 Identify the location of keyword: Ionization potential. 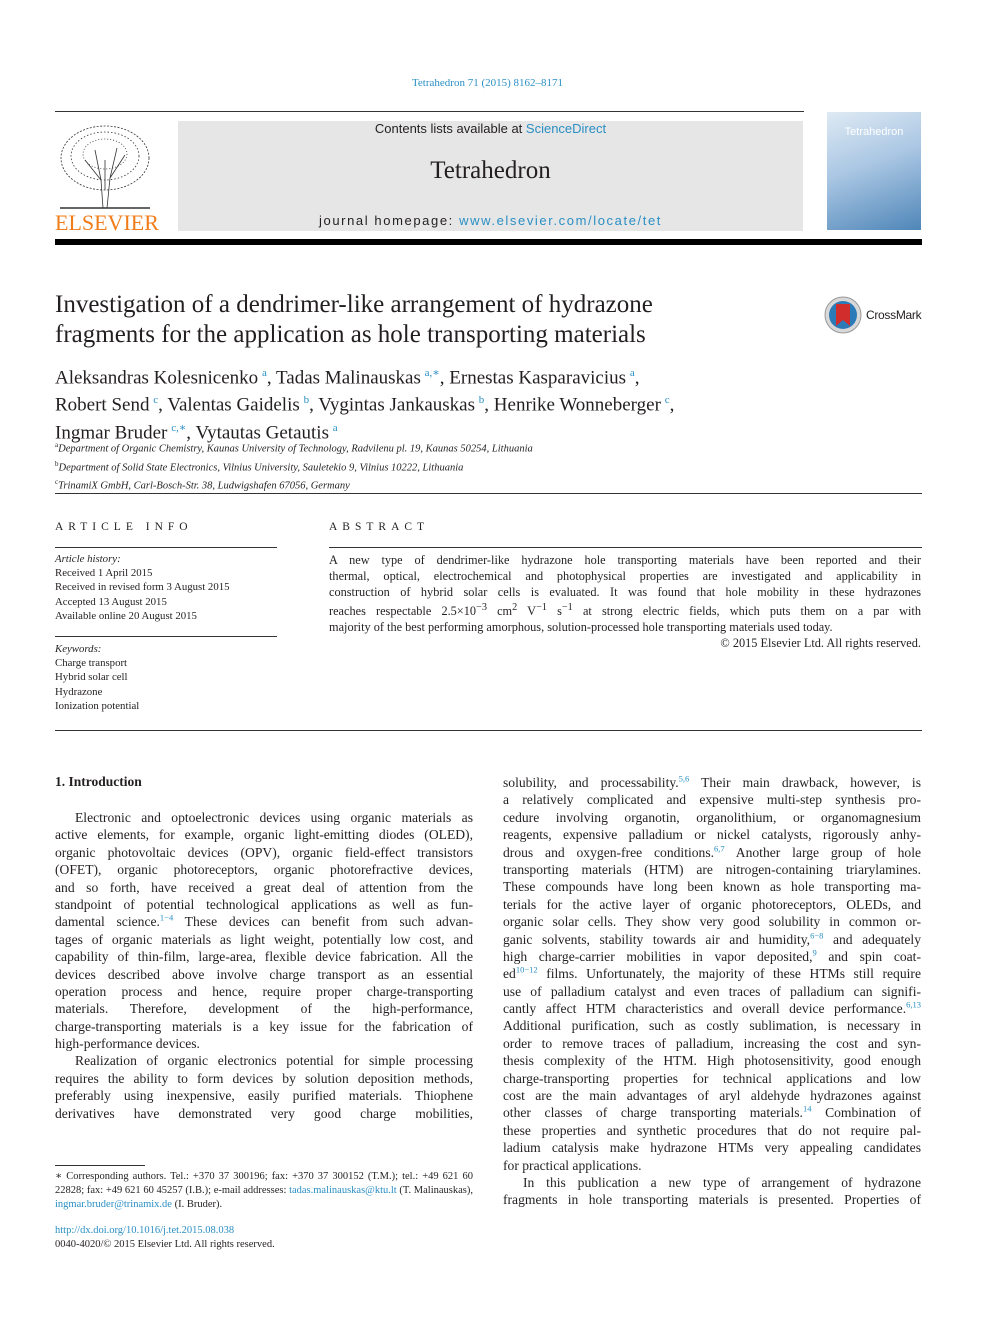
(97, 705).